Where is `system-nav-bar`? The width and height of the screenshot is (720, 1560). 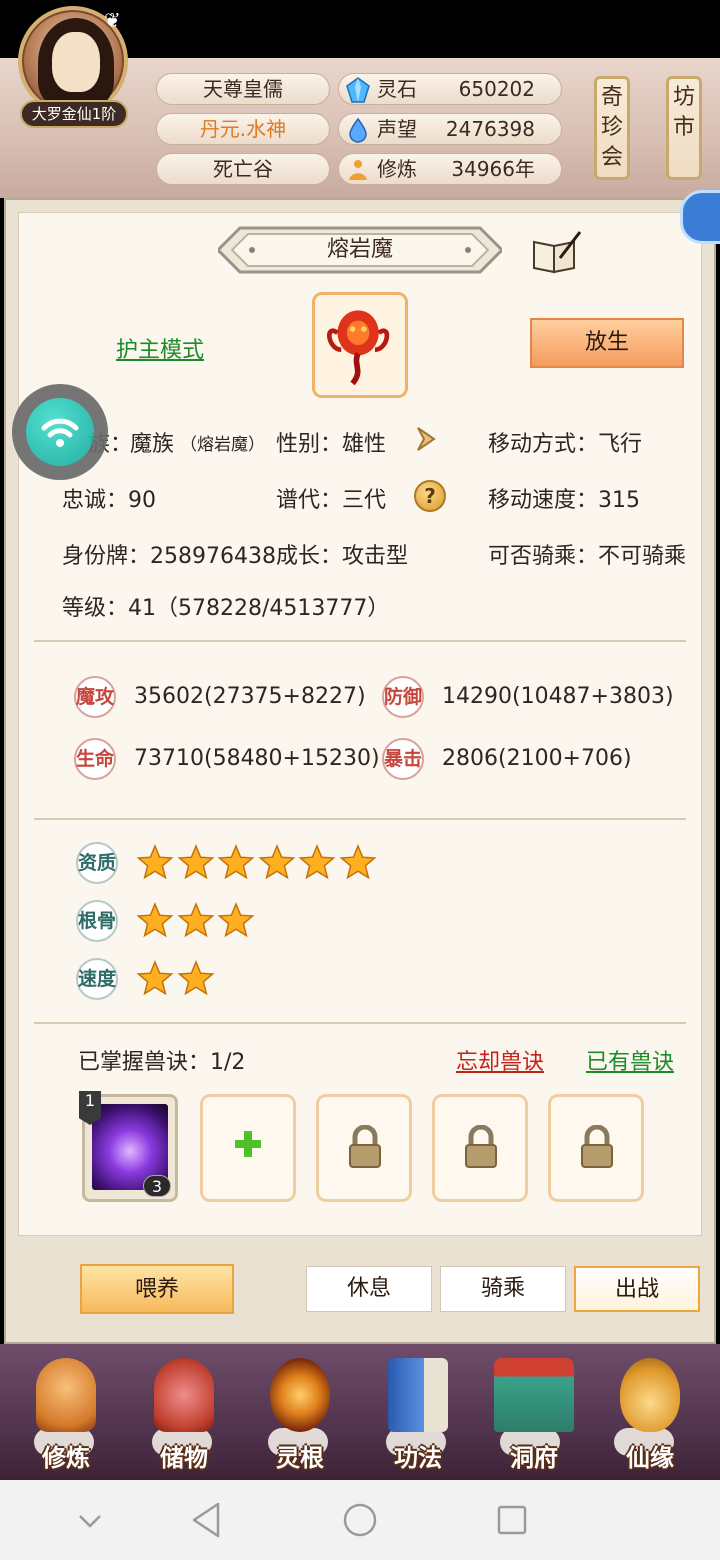 system-nav-bar is located at coordinates (360, 1520).